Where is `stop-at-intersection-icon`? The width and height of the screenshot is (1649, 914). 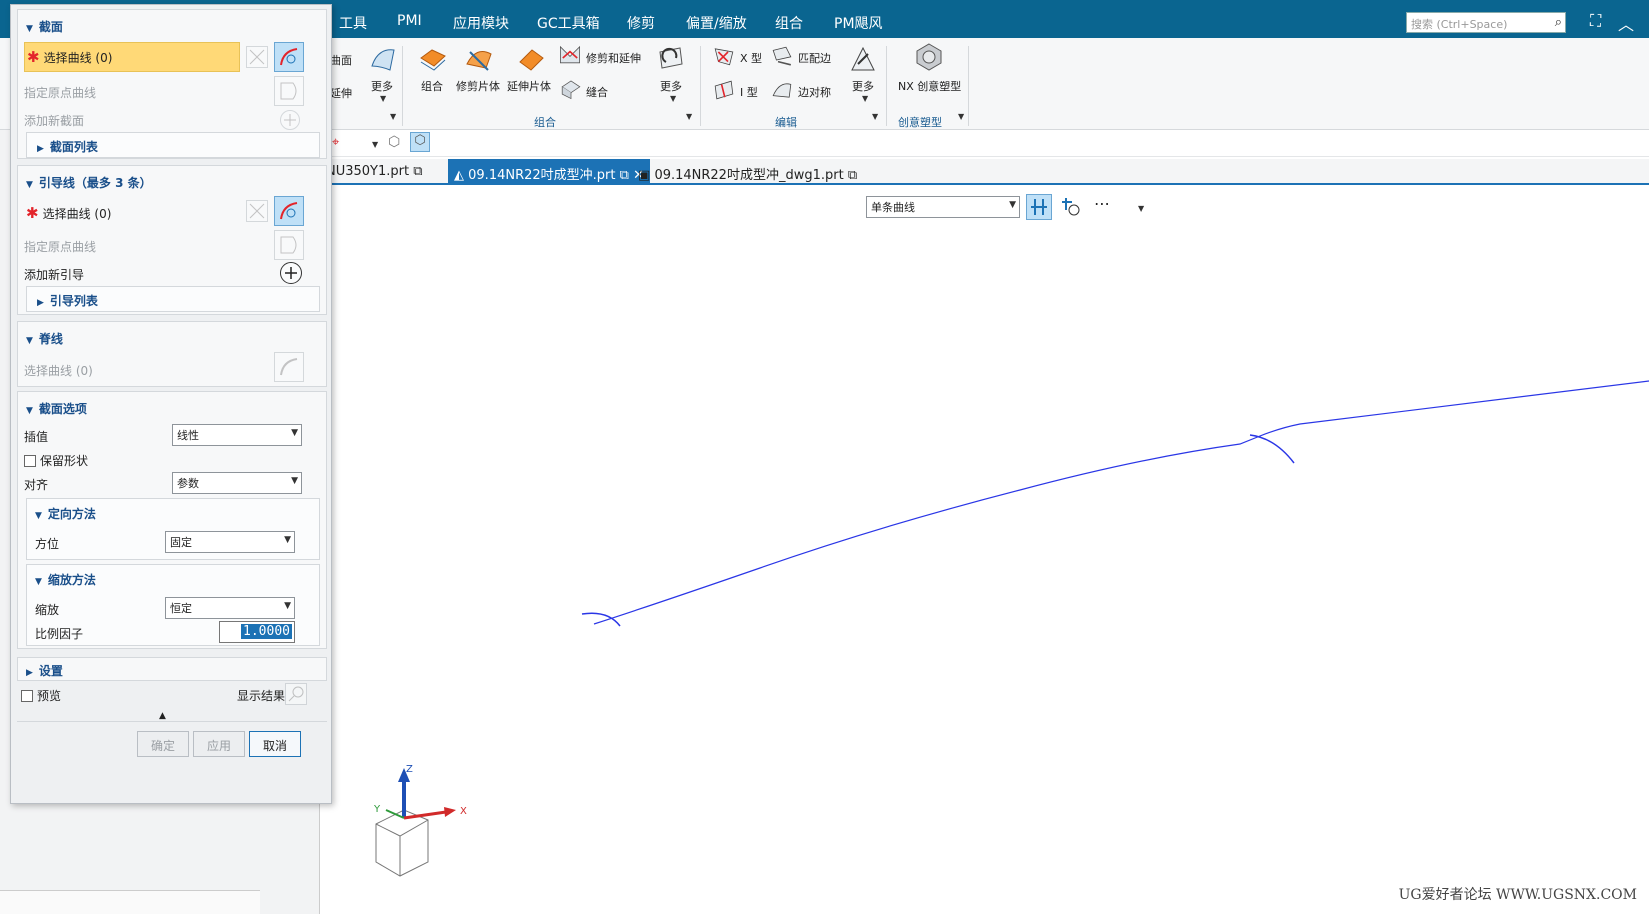
stop-at-intersection-icon is located at coordinates (1039, 207).